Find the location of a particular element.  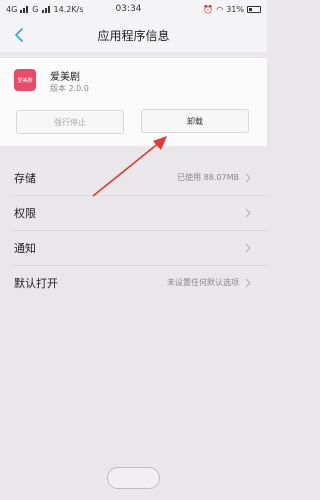

network-label: 4G is located at coordinates (12, 9).